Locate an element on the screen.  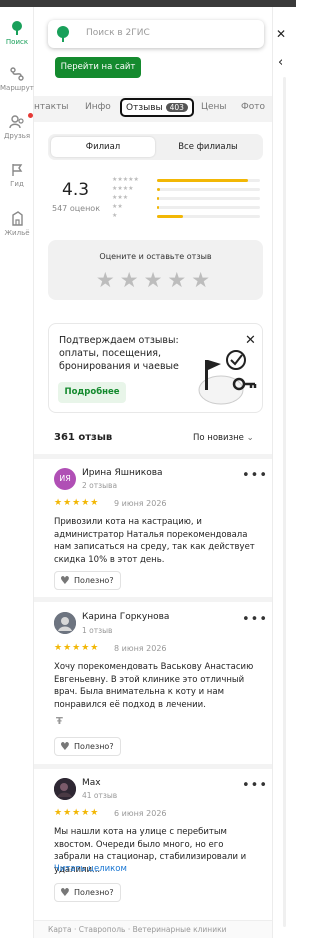
rail-item-guide: Гид is located at coordinates (17, 175).